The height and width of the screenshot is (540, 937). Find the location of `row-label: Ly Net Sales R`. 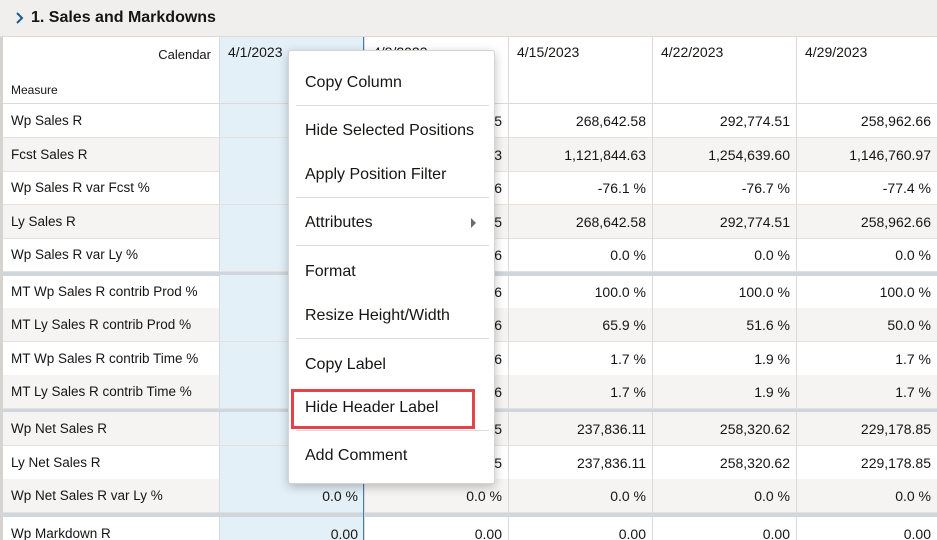

row-label: Ly Net Sales R is located at coordinates (111, 463).